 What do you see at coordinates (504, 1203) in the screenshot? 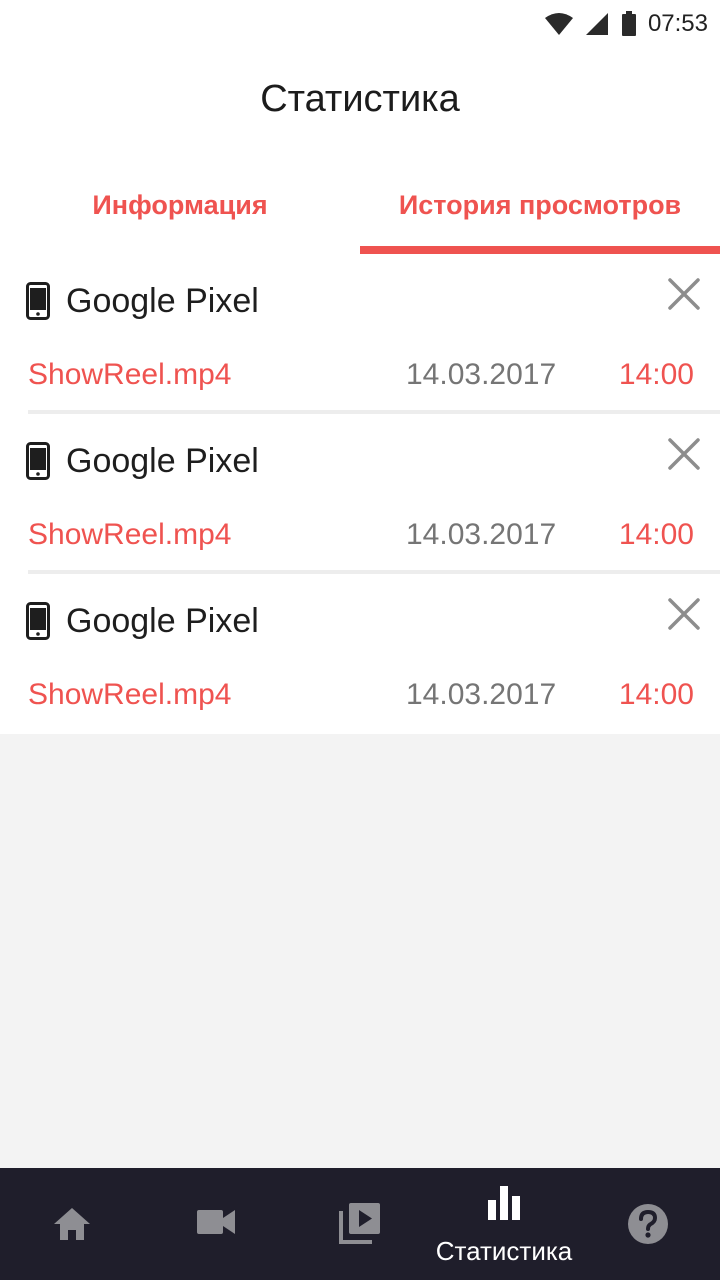
I see `bar-chart-icon` at bounding box center [504, 1203].